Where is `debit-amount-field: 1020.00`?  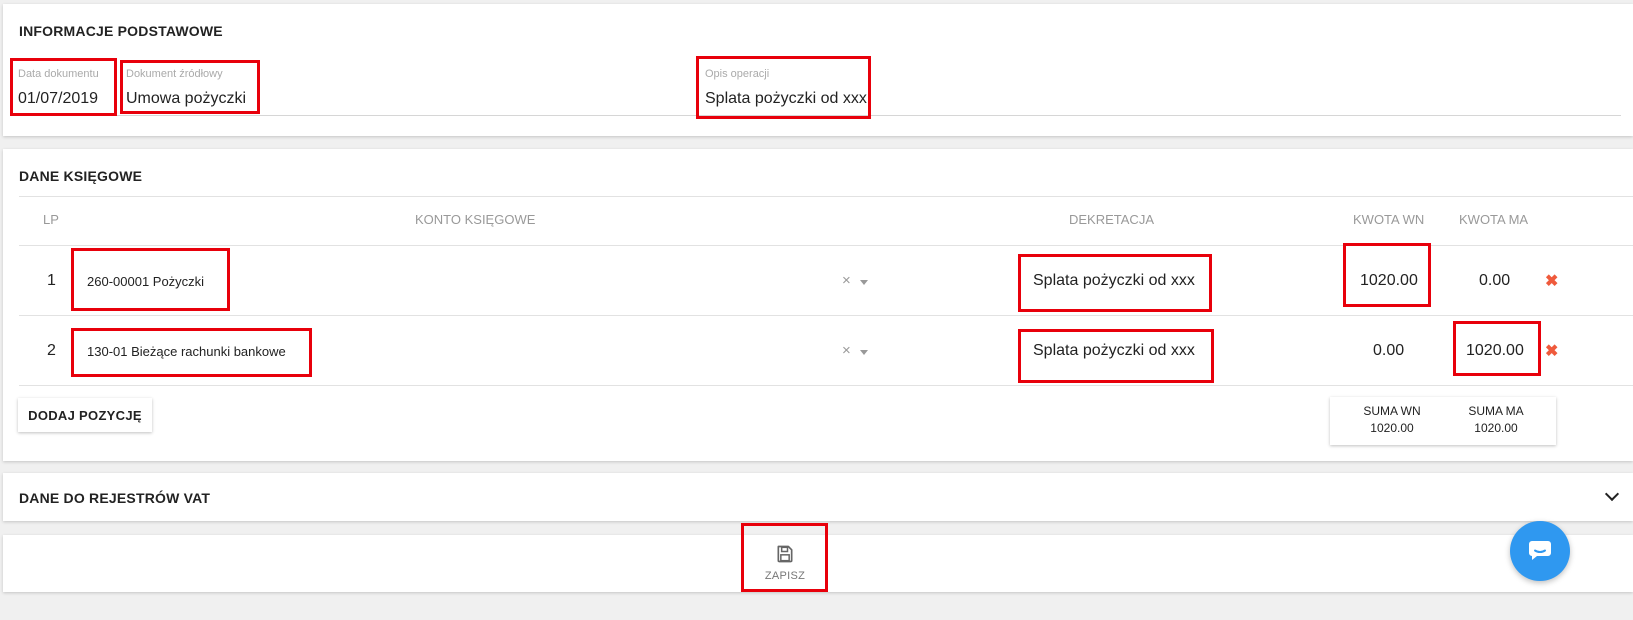
debit-amount-field: 1020.00 is located at coordinates (1389, 281).